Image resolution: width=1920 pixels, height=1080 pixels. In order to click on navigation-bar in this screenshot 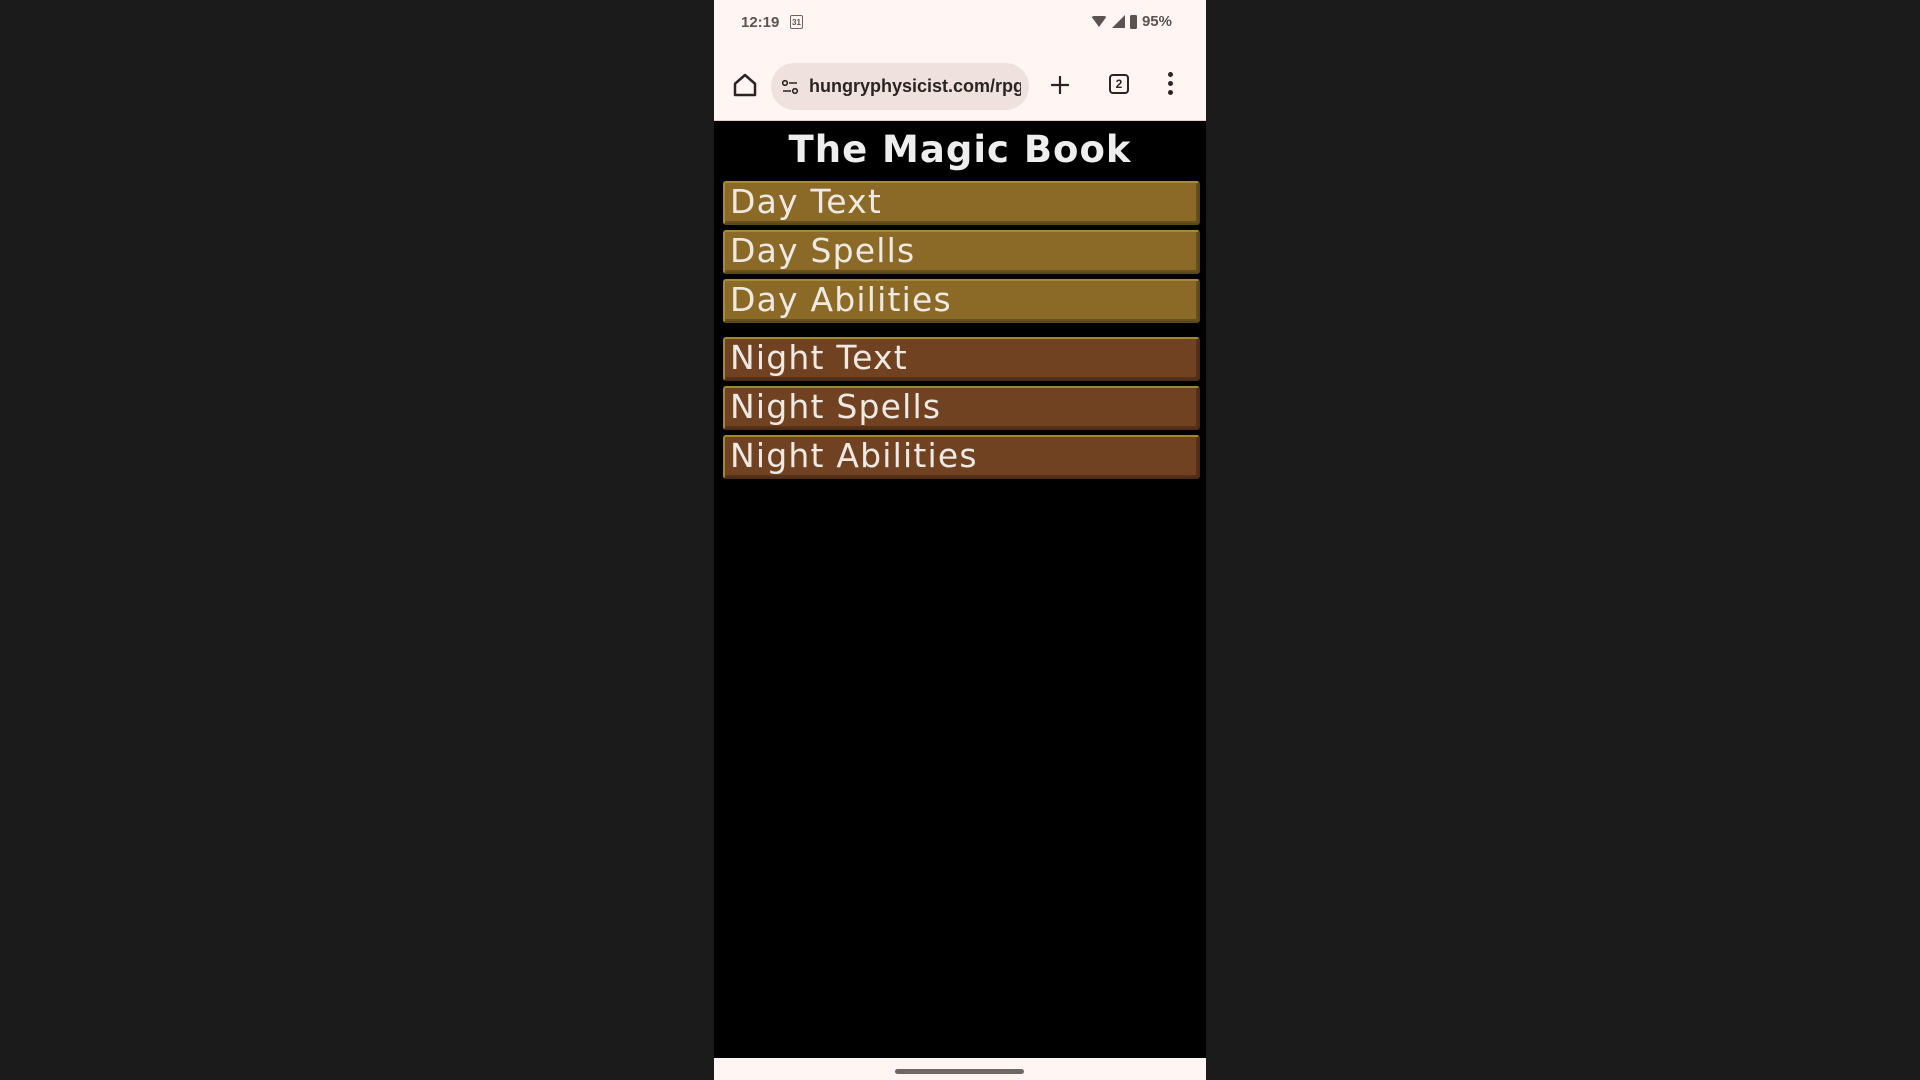, I will do `click(960, 1069)`.